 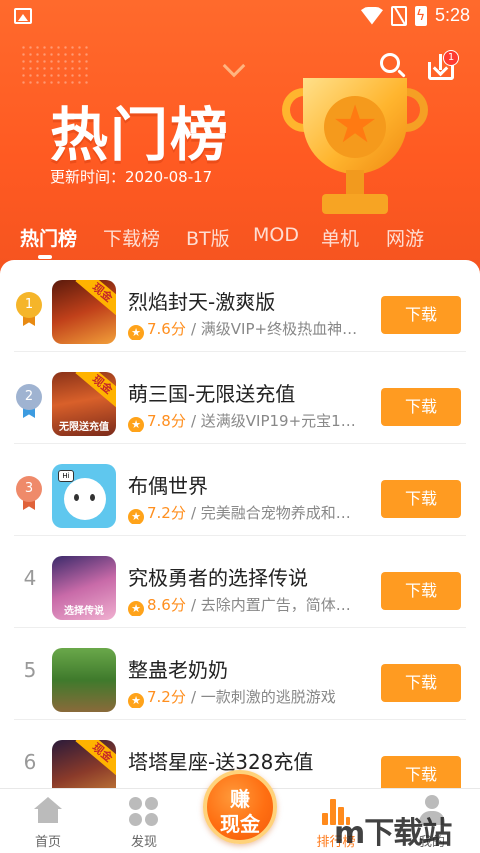 What do you see at coordinates (30, 670) in the screenshot?
I see `rank-number: 5` at bounding box center [30, 670].